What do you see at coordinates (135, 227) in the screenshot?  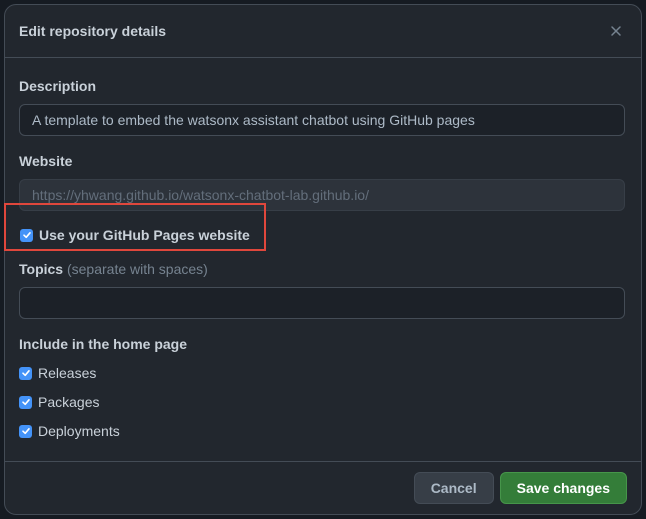 I see `highlight-box` at bounding box center [135, 227].